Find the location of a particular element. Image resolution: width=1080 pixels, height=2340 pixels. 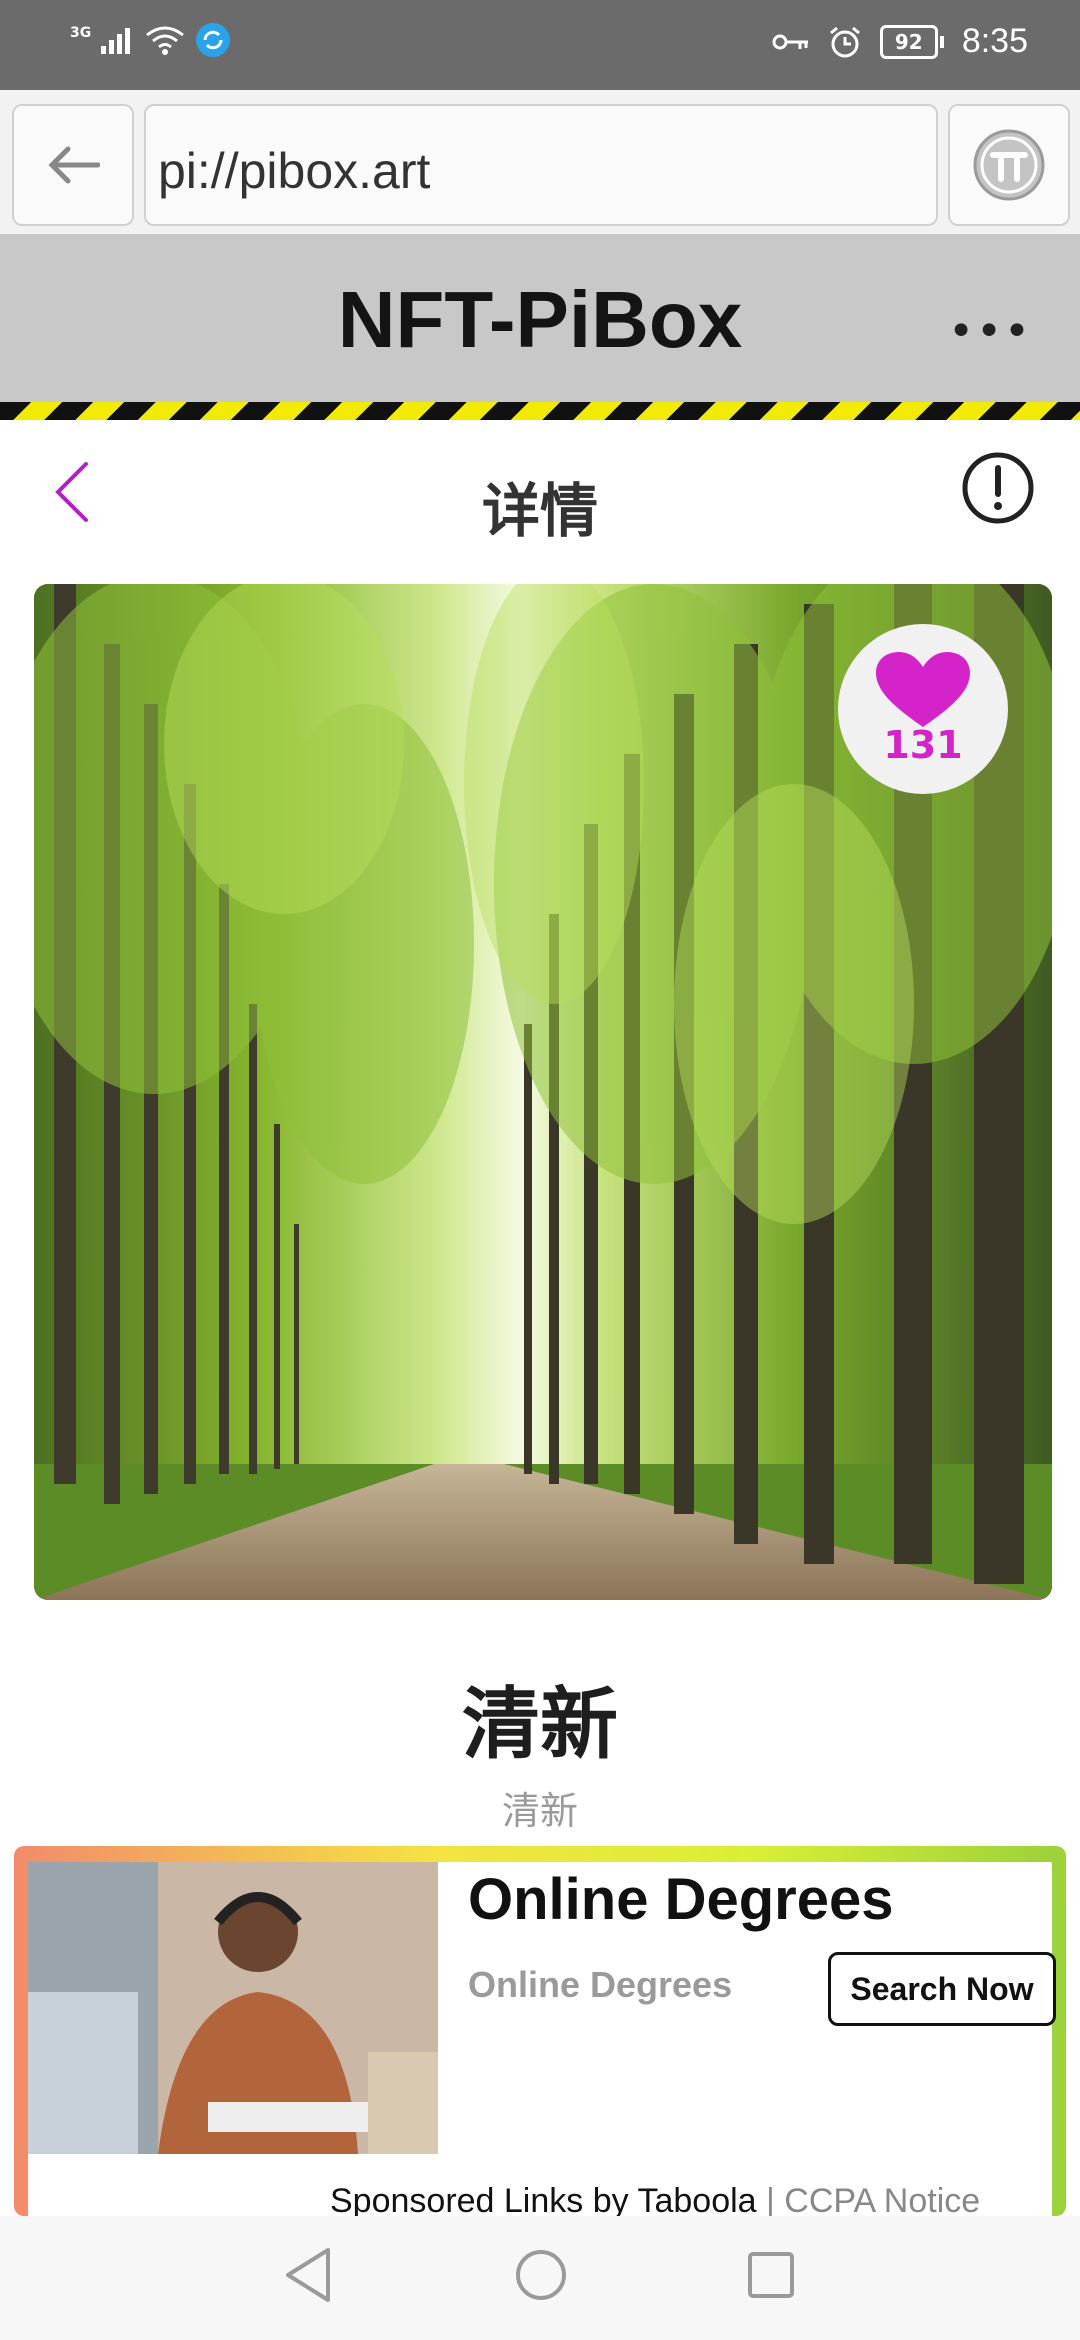

site-title: NFT-PiBox is located at coordinates (540, 319).